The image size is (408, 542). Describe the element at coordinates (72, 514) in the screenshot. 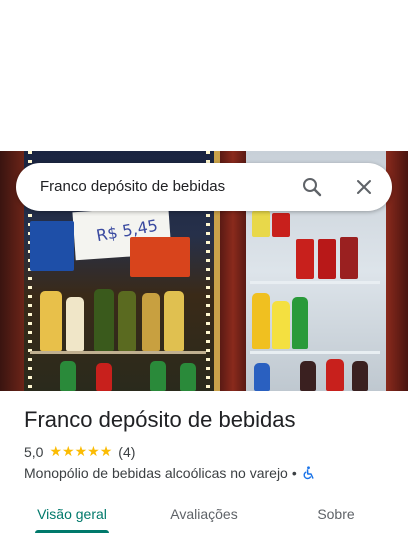

I see `tab-overview: Visão geral` at that location.